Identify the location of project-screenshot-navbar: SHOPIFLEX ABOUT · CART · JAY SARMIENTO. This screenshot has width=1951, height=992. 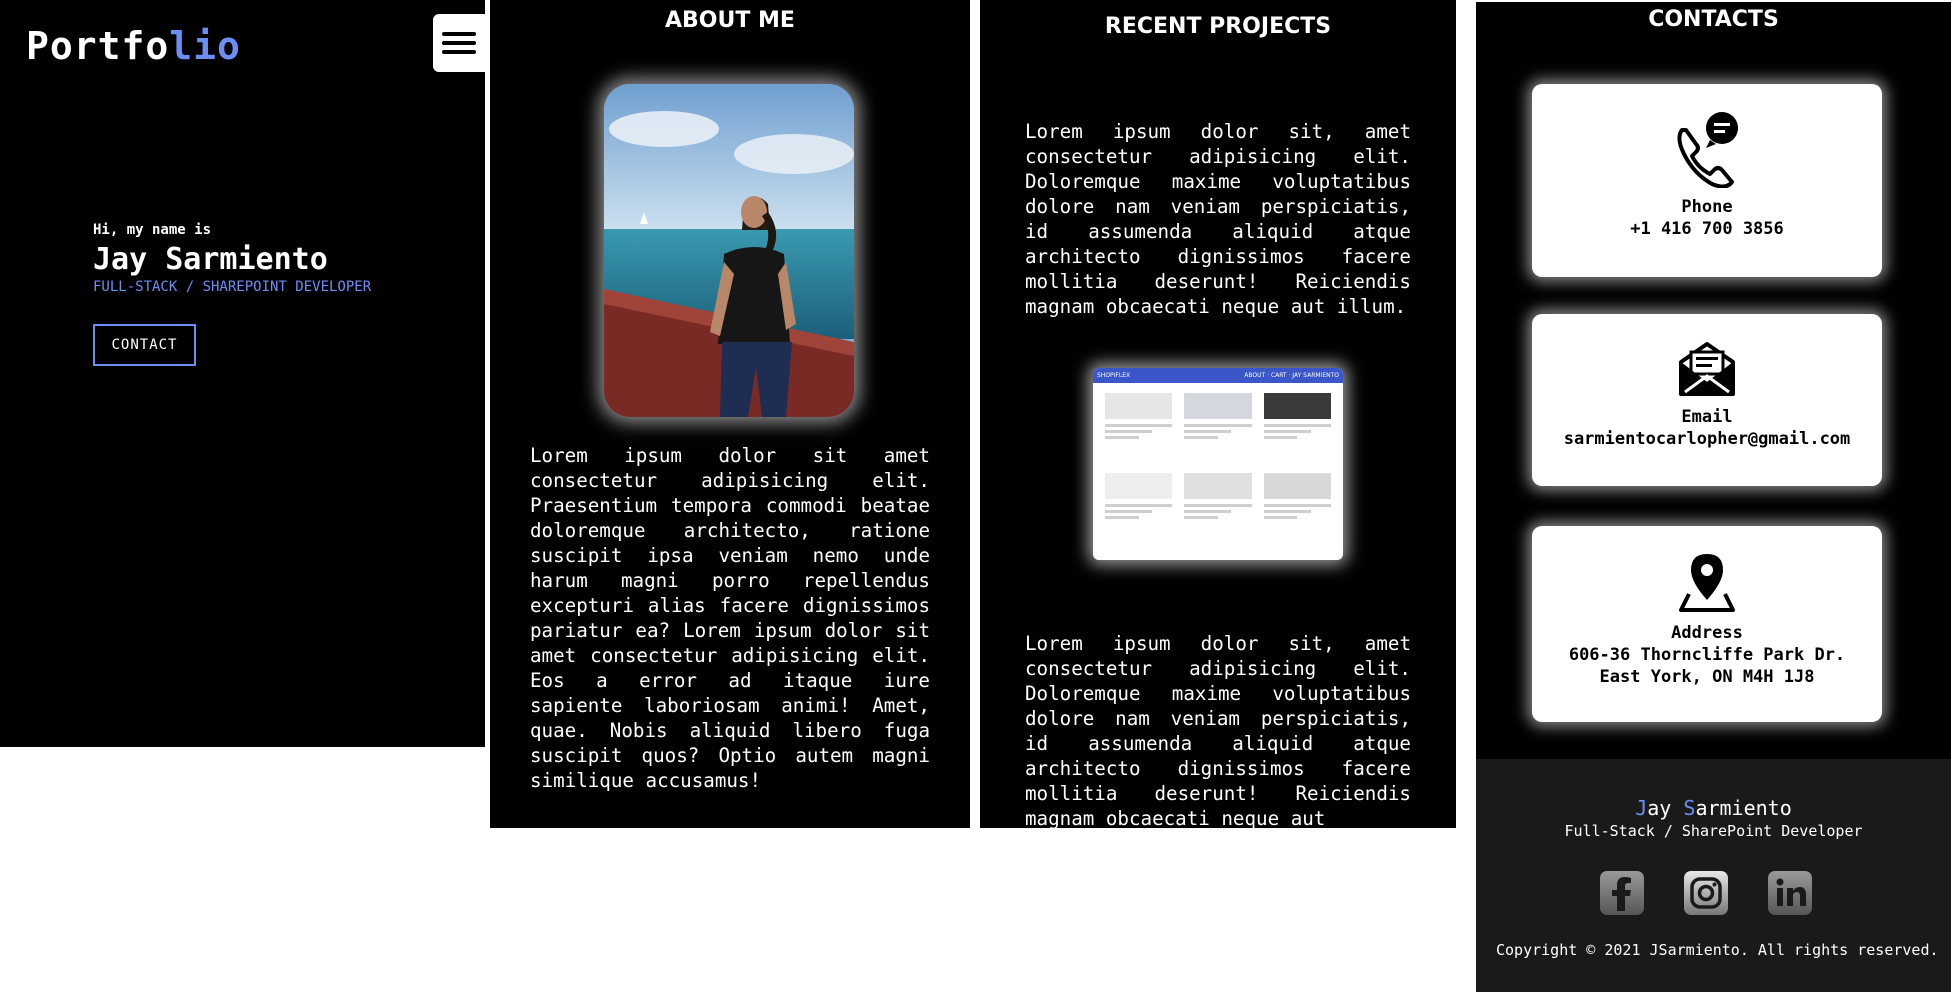
(1218, 375).